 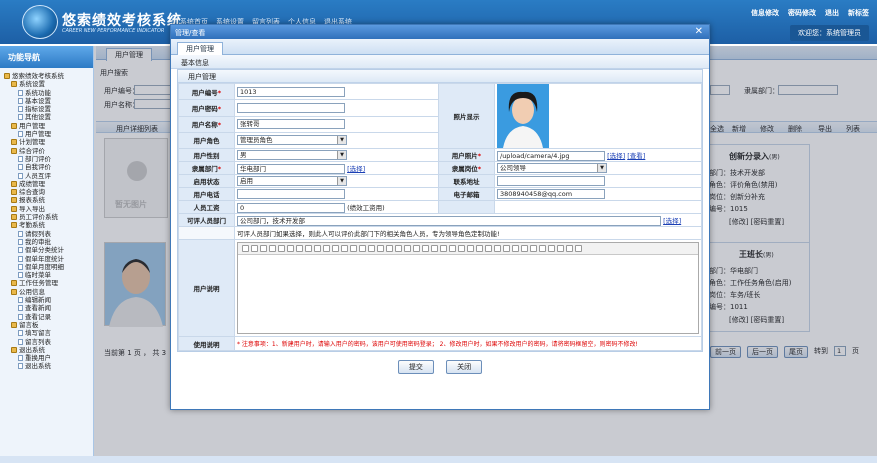 What do you see at coordinates (48, 93) in the screenshot?
I see `sidebar-item: 系统功能` at bounding box center [48, 93].